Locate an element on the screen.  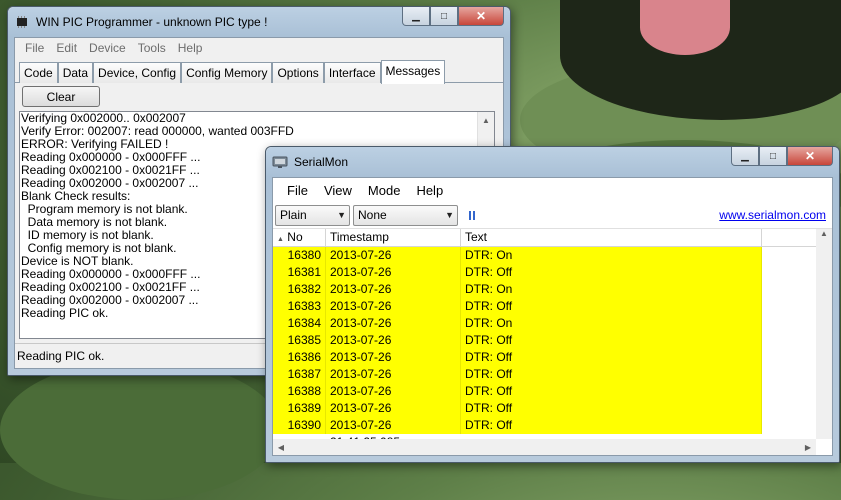
tab-messages: Messages is located at coordinates (413, 72).